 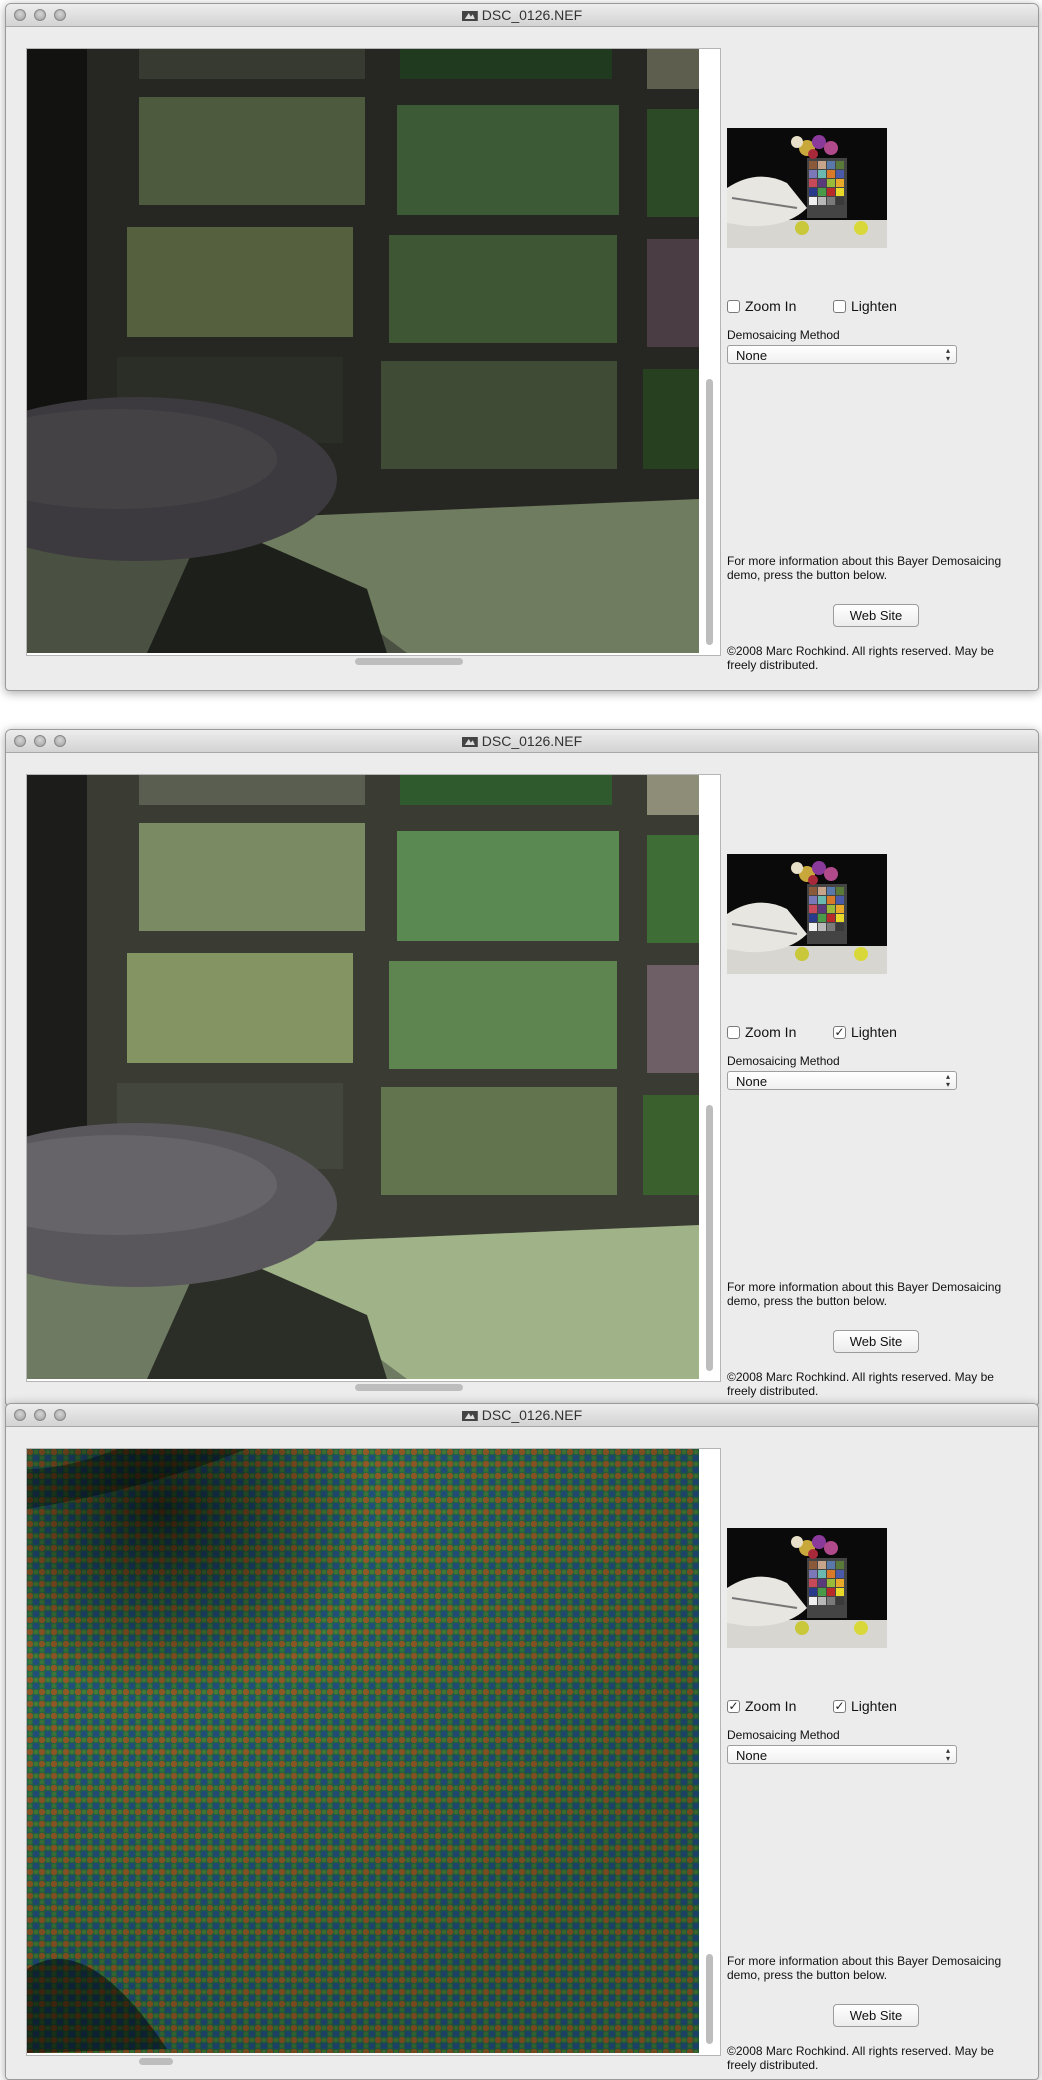 I want to click on lighten-box, so click(x=839, y=306).